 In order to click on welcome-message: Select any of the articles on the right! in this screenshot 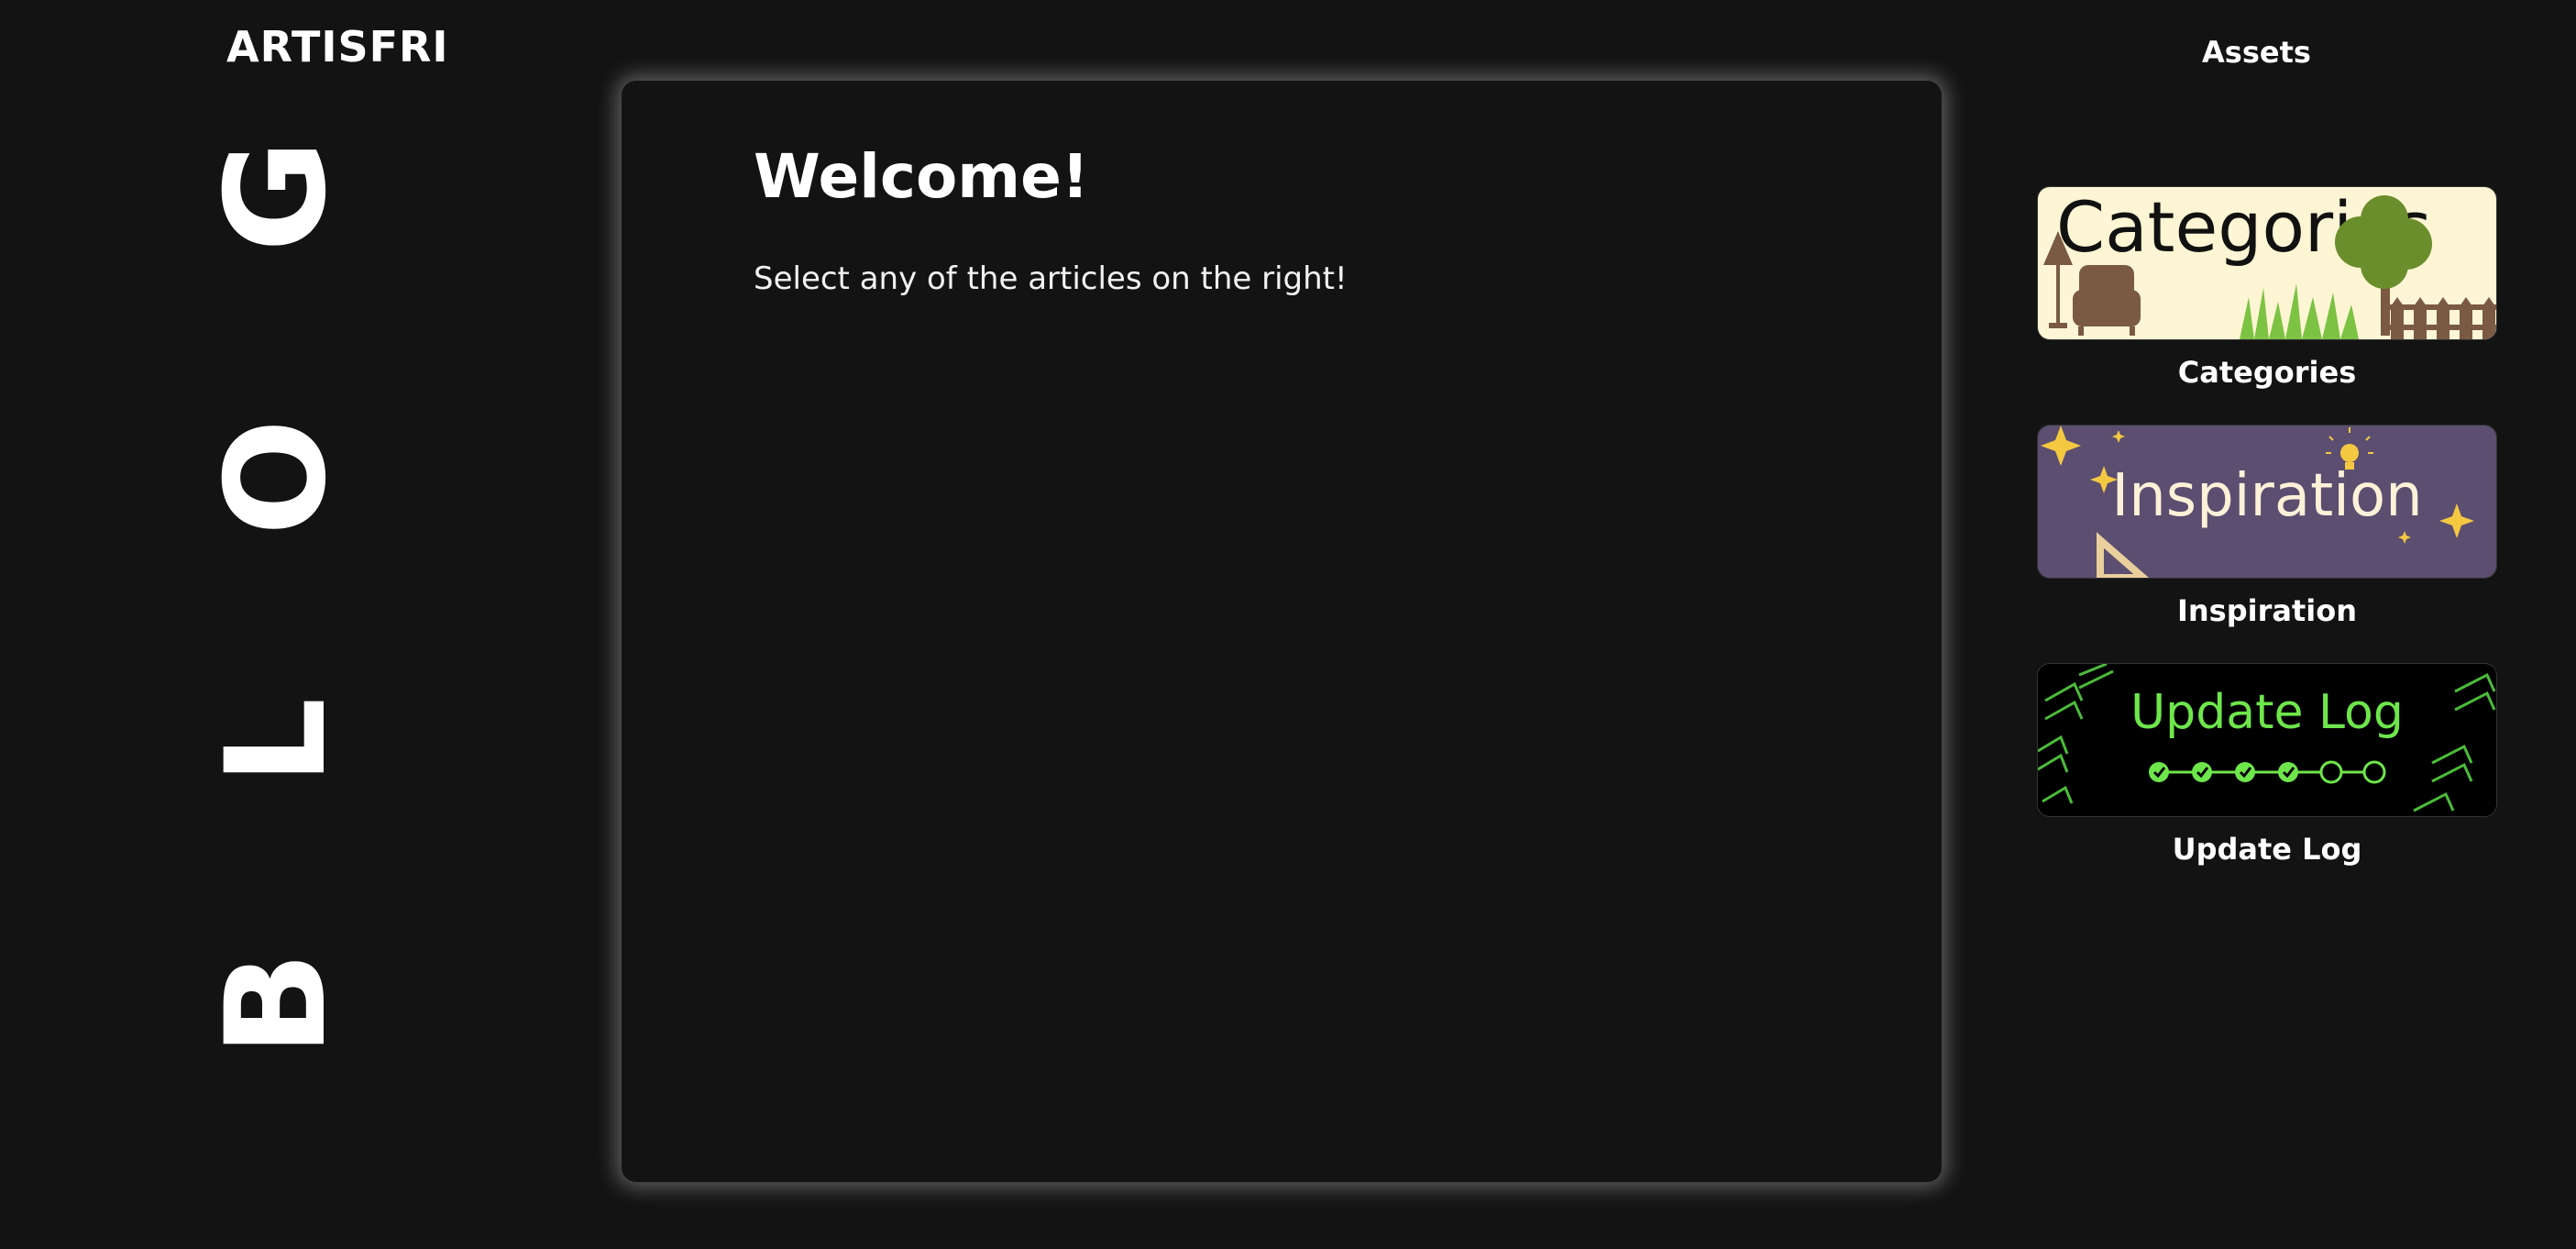, I will do `click(1051, 278)`.